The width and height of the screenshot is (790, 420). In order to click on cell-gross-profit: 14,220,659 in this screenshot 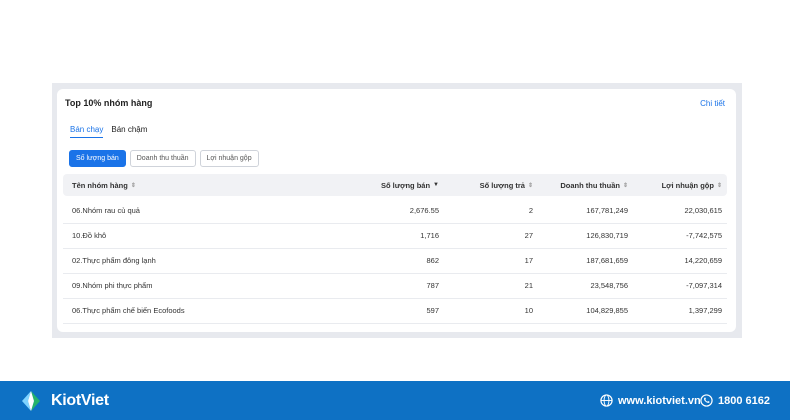, I will do `click(703, 260)`.